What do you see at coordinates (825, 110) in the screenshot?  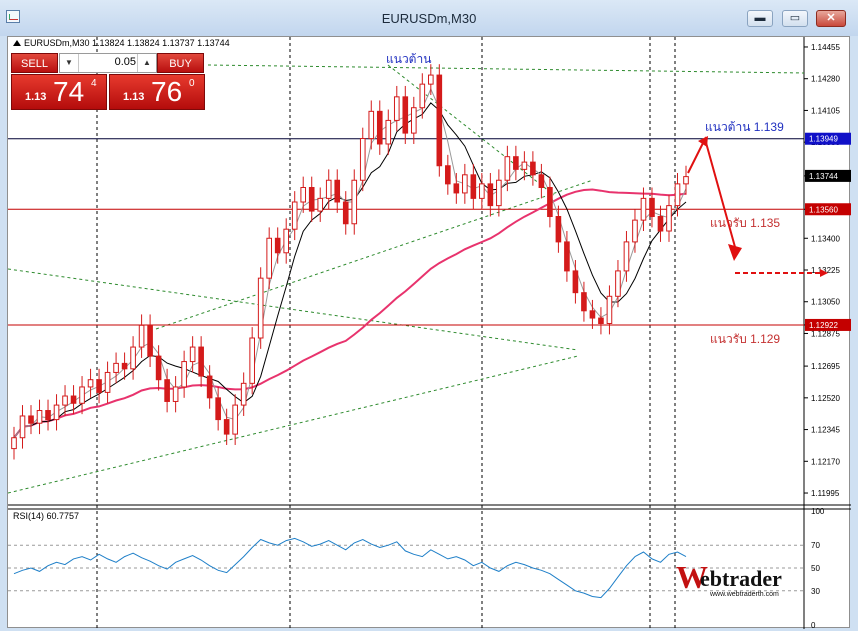 I see `y-tick-label-2: 1.14105` at bounding box center [825, 110].